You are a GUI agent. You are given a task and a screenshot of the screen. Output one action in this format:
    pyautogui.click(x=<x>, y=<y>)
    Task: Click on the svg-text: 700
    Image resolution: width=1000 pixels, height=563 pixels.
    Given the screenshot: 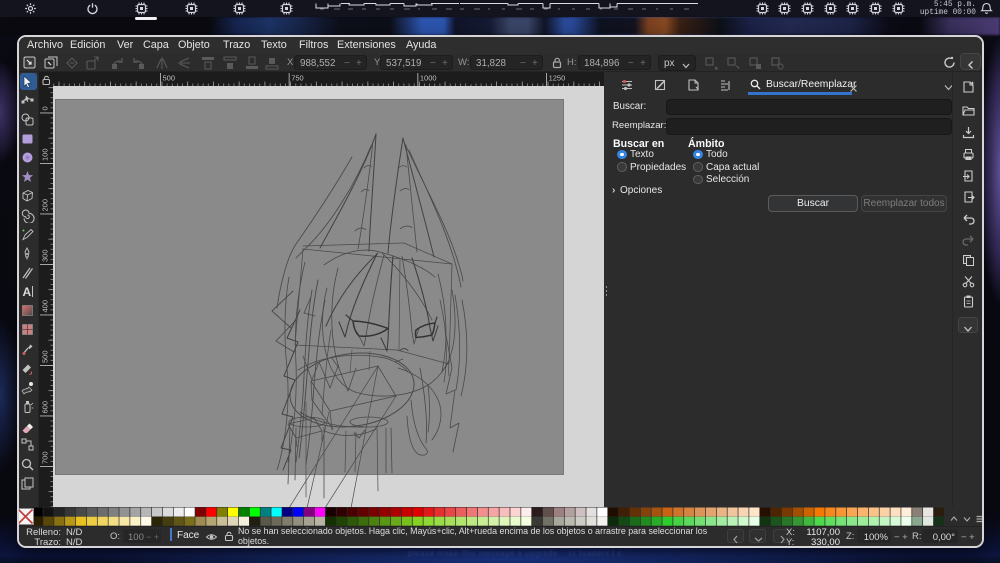 What is the action you would take?
    pyautogui.click(x=45, y=457)
    